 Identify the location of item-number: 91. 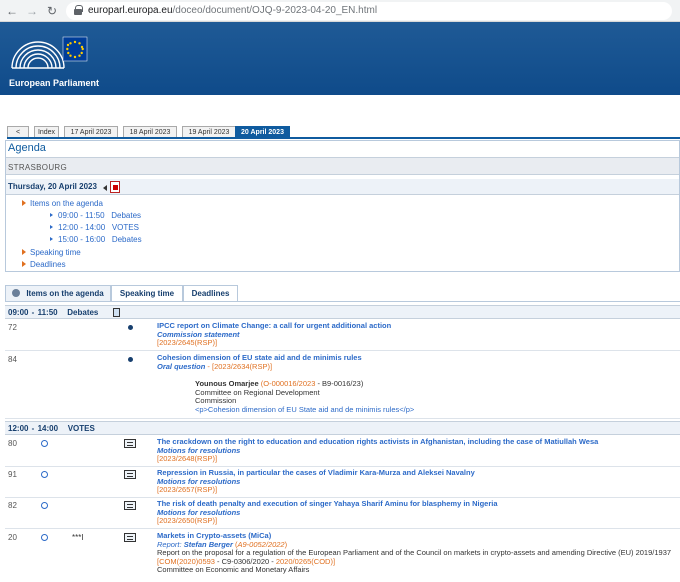
(12, 474).